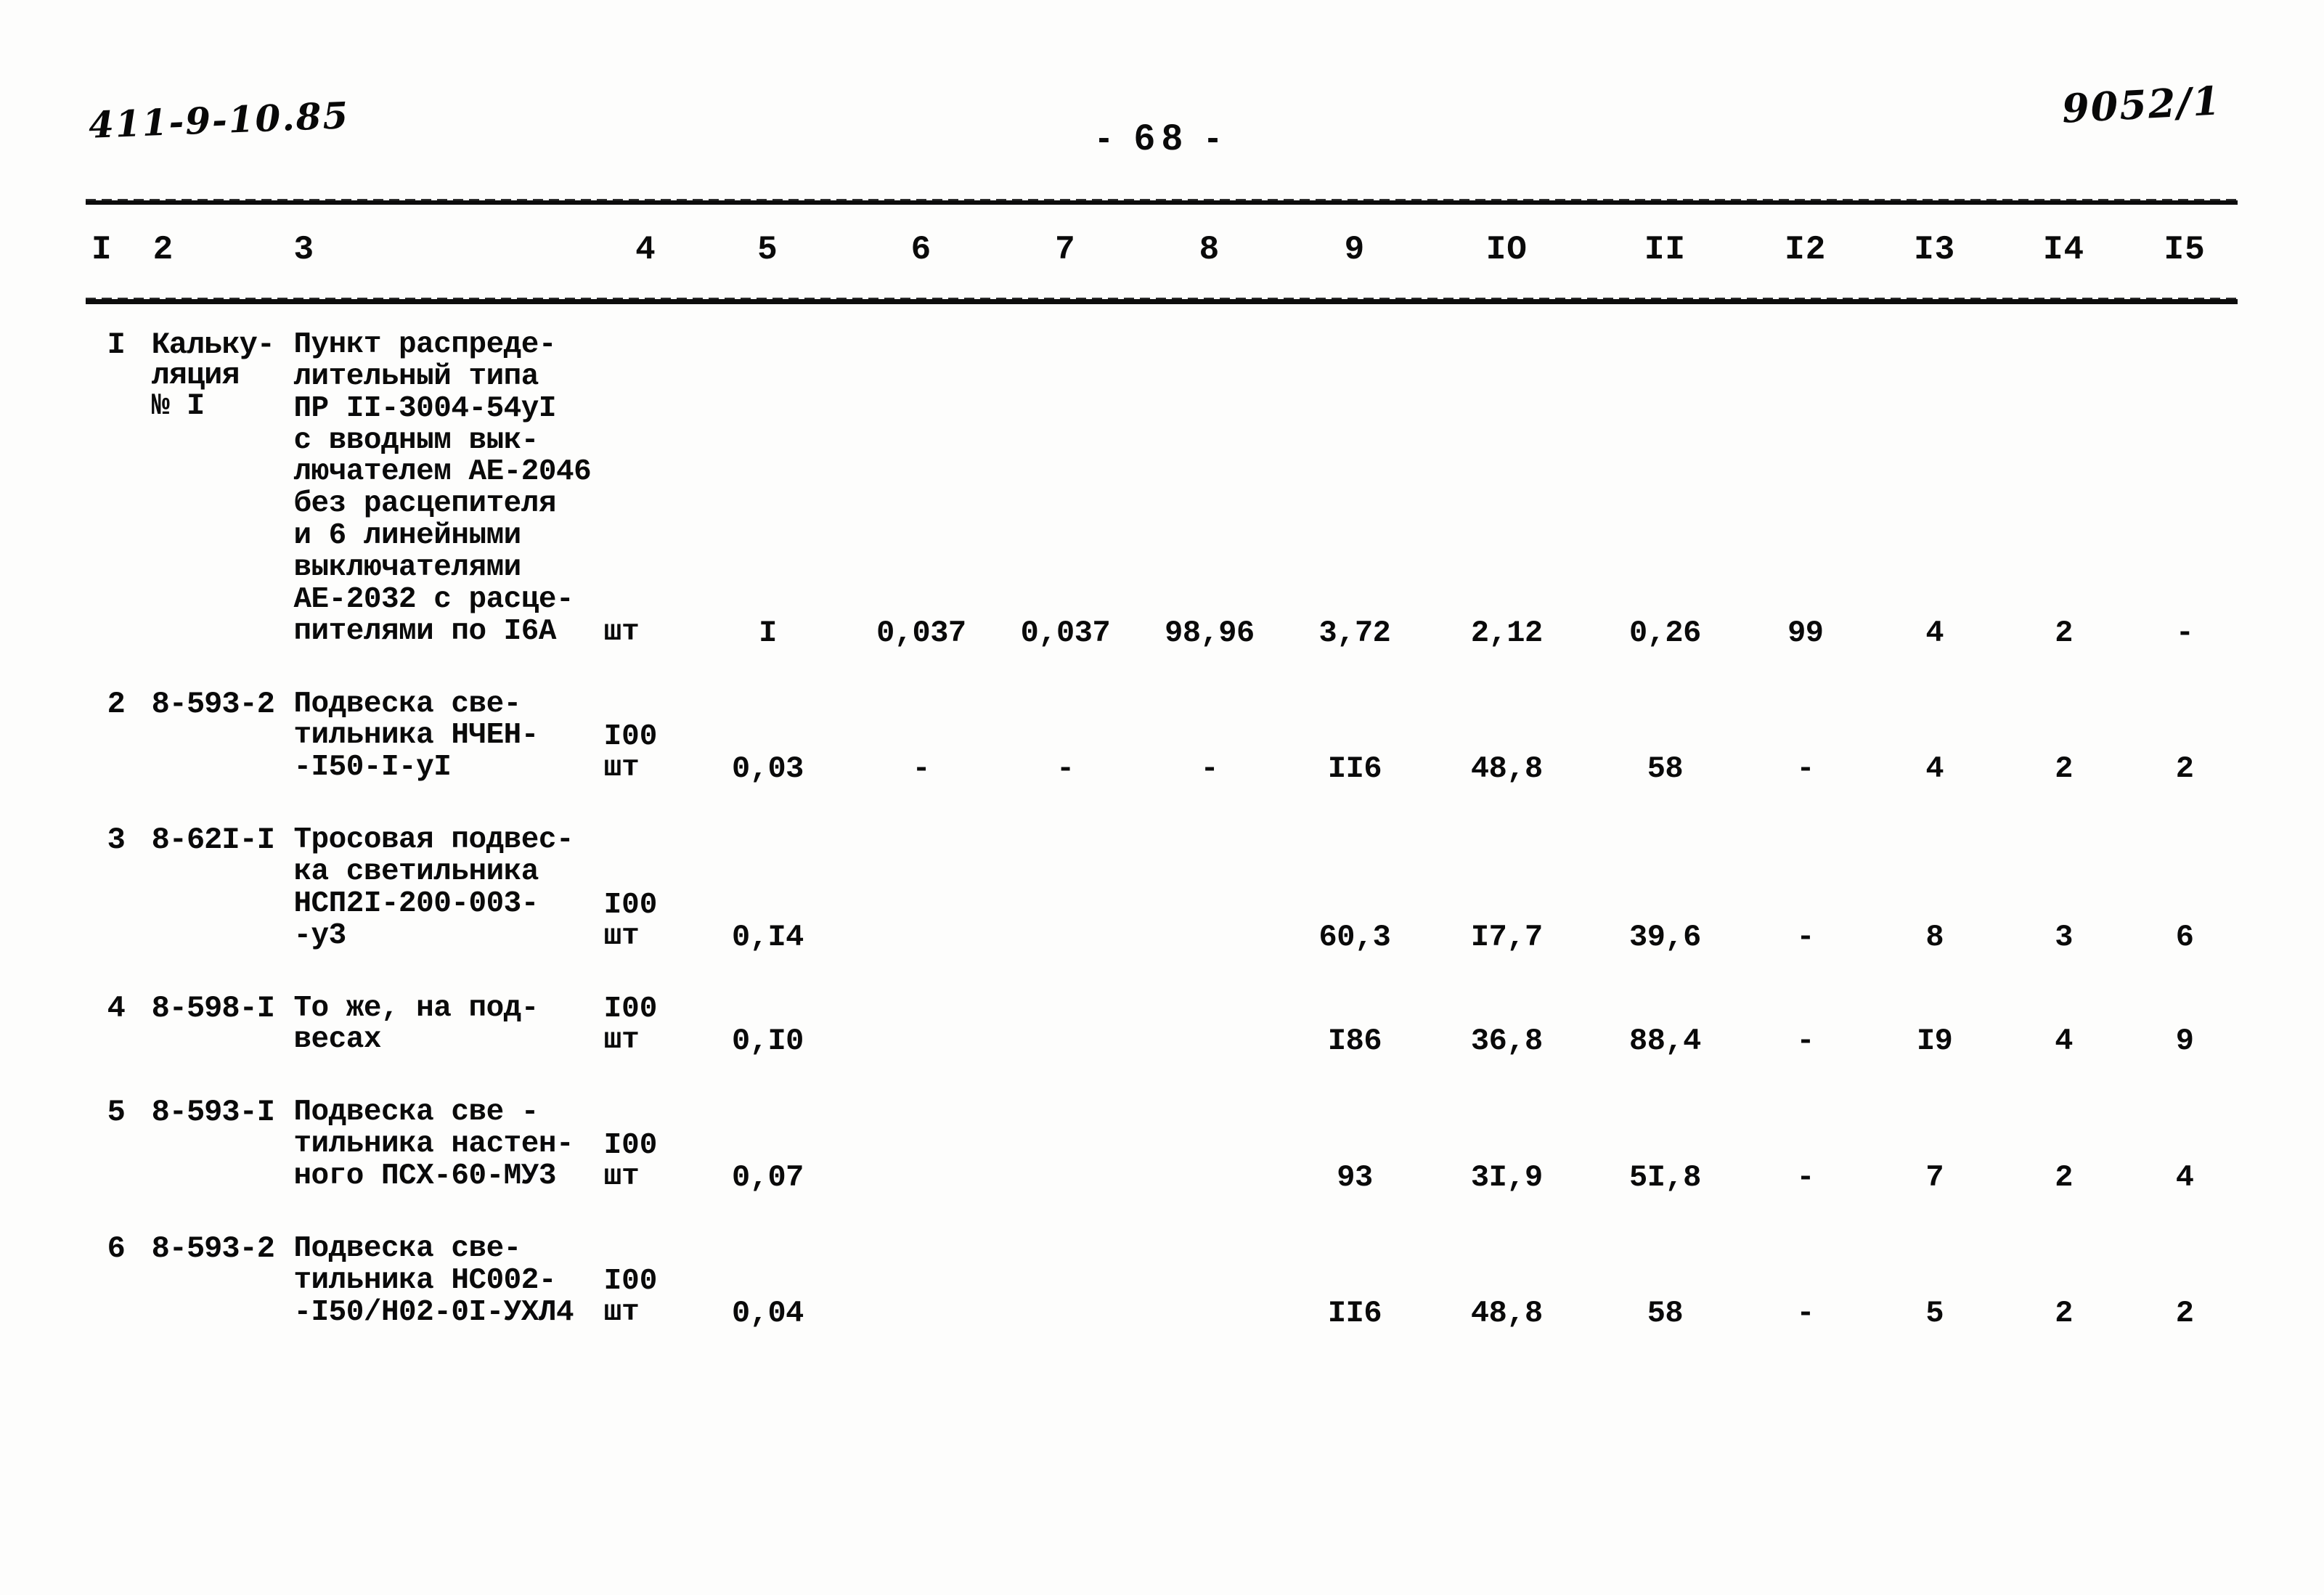 The image size is (2324, 1595). Describe the element at coordinates (217, 737) in the screenshot. I see `row-code: 8-593-2` at that location.